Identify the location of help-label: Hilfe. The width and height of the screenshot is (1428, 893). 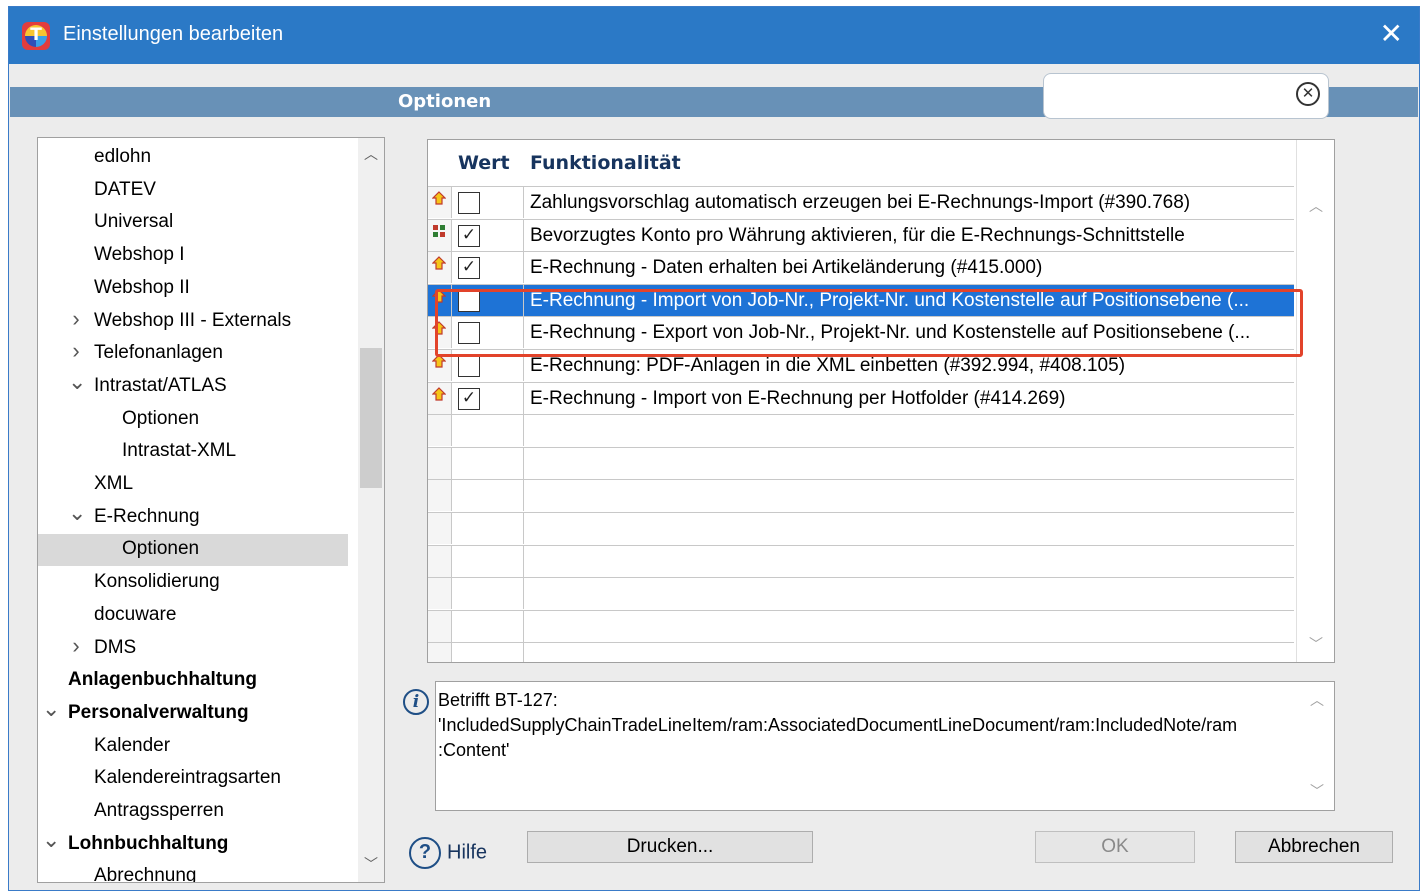
(467, 852).